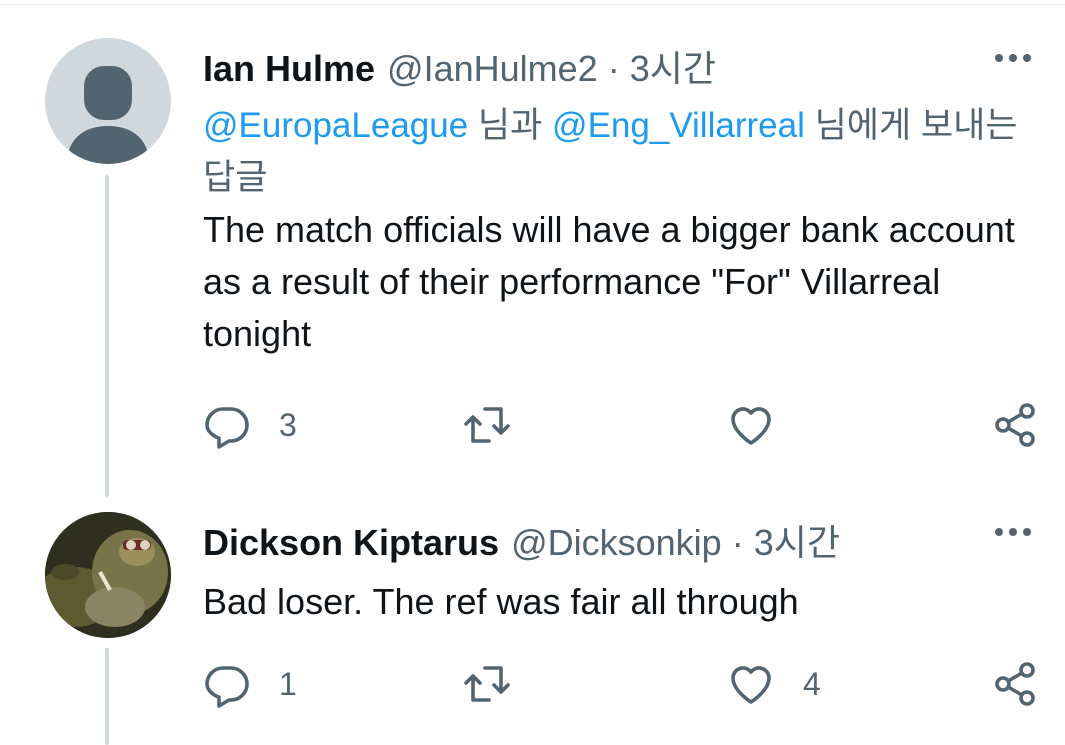  I want to click on like-button, so click(765, 425).